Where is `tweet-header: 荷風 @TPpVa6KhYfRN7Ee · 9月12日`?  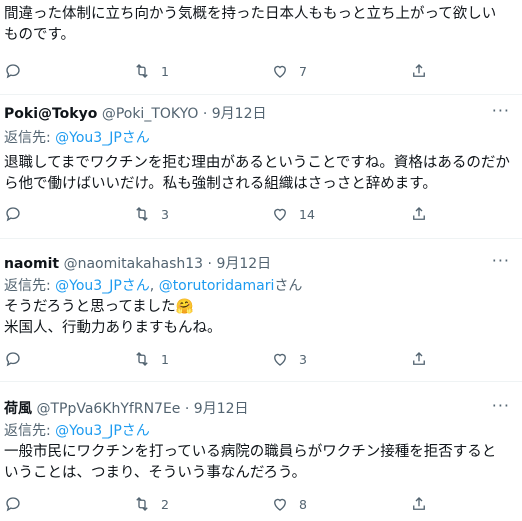 tweet-header: 荷風 @TPpVa6KhYfRN7Ee · 9月12日 is located at coordinates (126, 408).